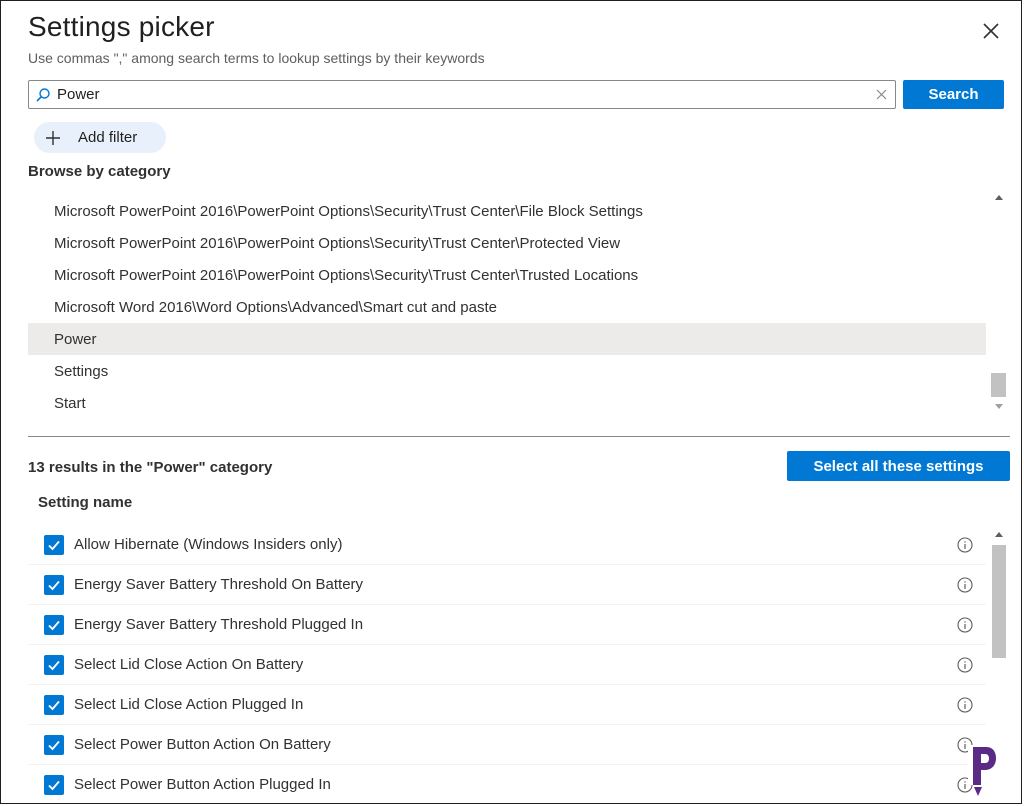  What do you see at coordinates (108, 137) in the screenshot?
I see `add-filter-label: Add filter` at bounding box center [108, 137].